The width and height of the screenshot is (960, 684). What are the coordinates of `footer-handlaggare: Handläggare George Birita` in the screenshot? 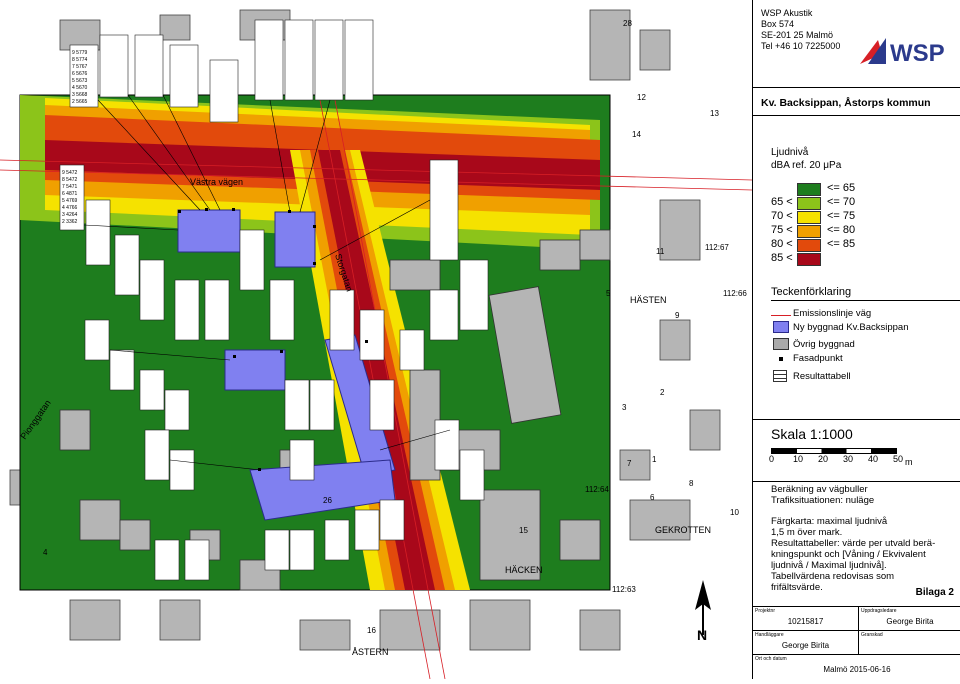 It's located at (806, 643).